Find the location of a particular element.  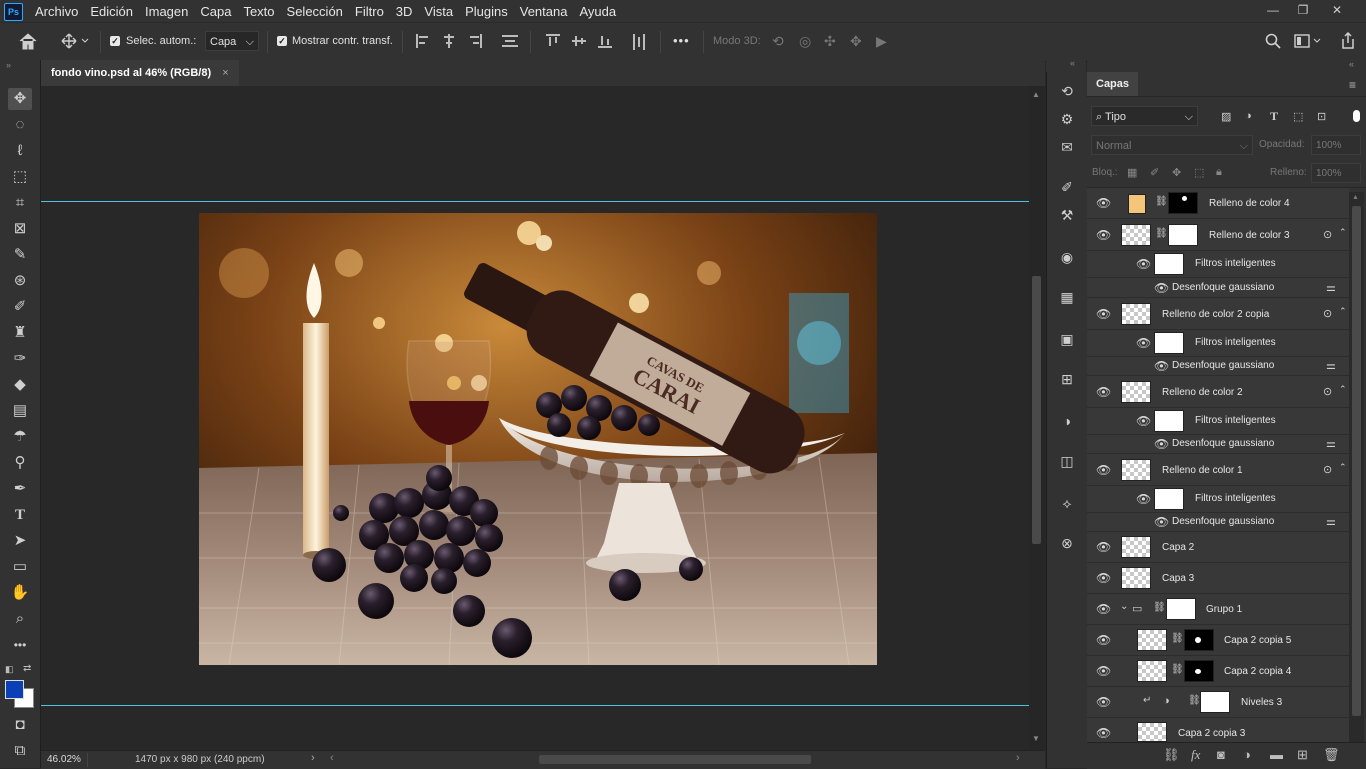

close-button: ✕ is located at coordinates (1337, 11).